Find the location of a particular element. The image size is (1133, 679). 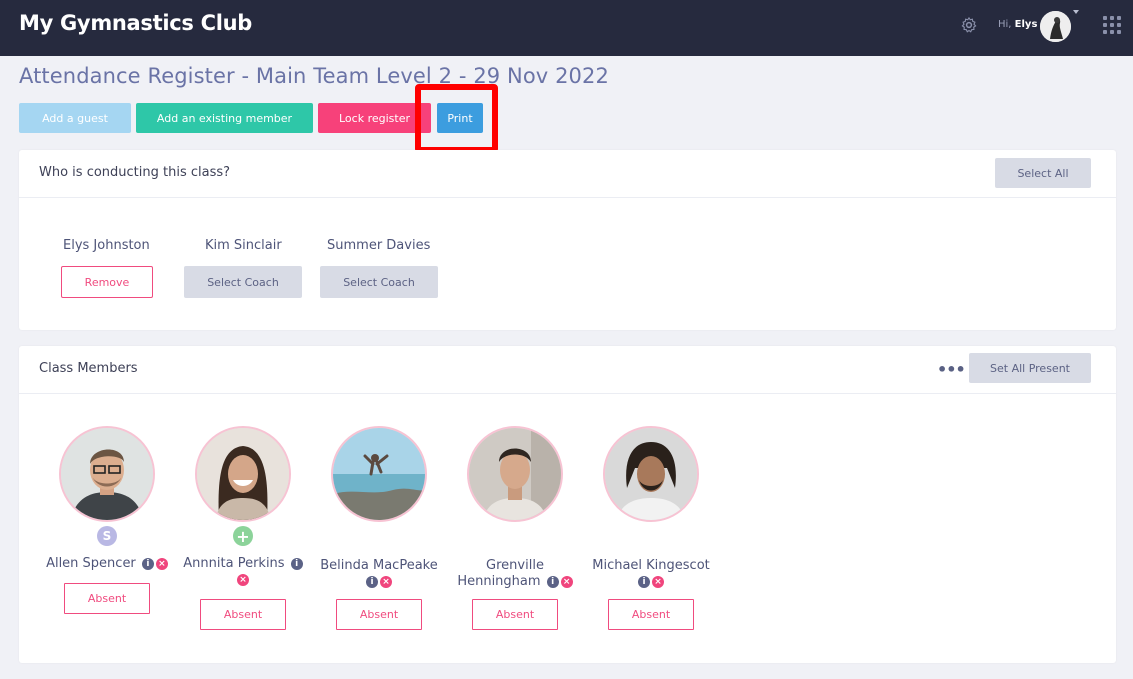

member-name-row: Grenville Henningham i × is located at coordinates (515, 574).